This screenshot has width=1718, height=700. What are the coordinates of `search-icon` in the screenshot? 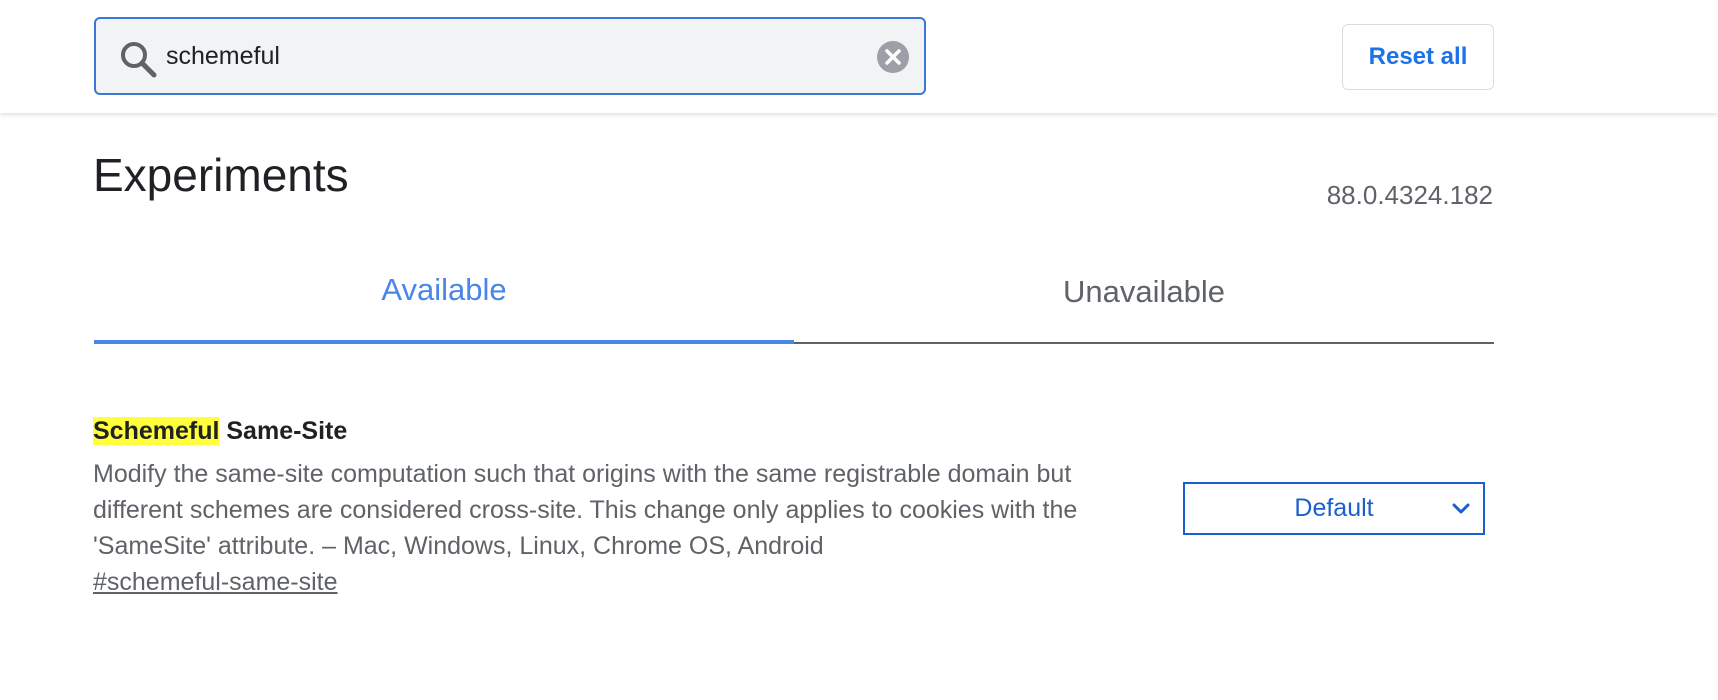 It's located at (139, 60).